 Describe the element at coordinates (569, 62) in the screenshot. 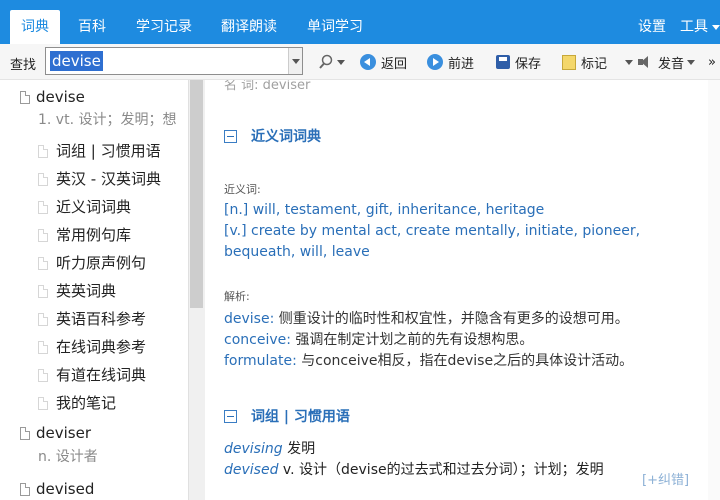

I see `note-icon` at that location.